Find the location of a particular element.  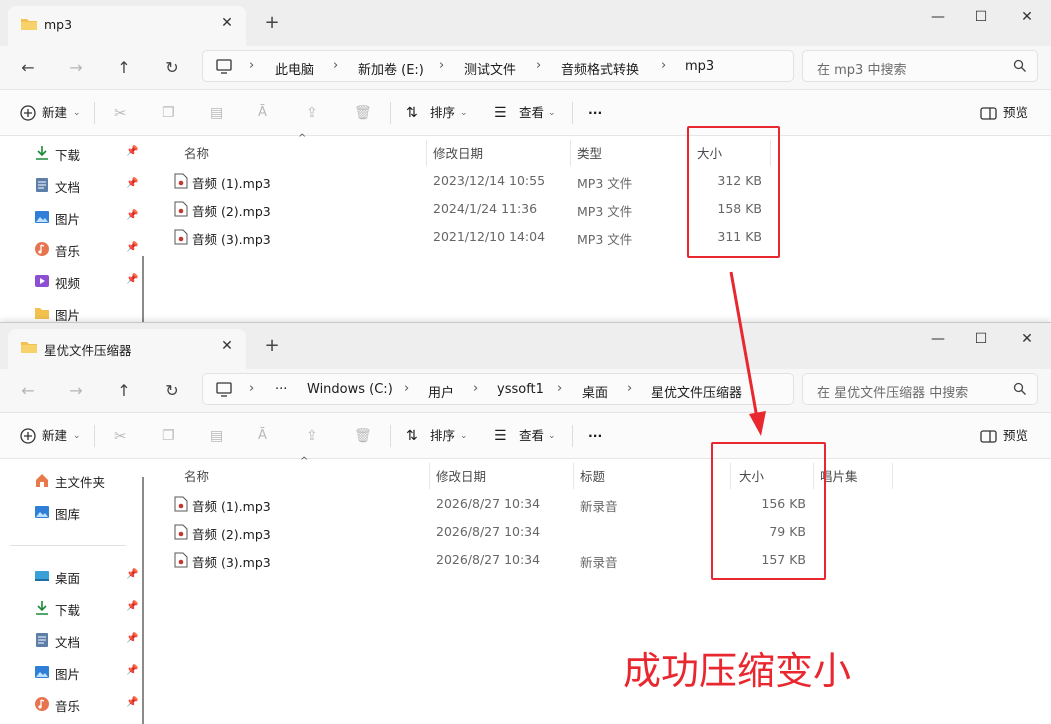

tab-compressor: 星优文件压缩器 ✕ is located at coordinates (127, 349).